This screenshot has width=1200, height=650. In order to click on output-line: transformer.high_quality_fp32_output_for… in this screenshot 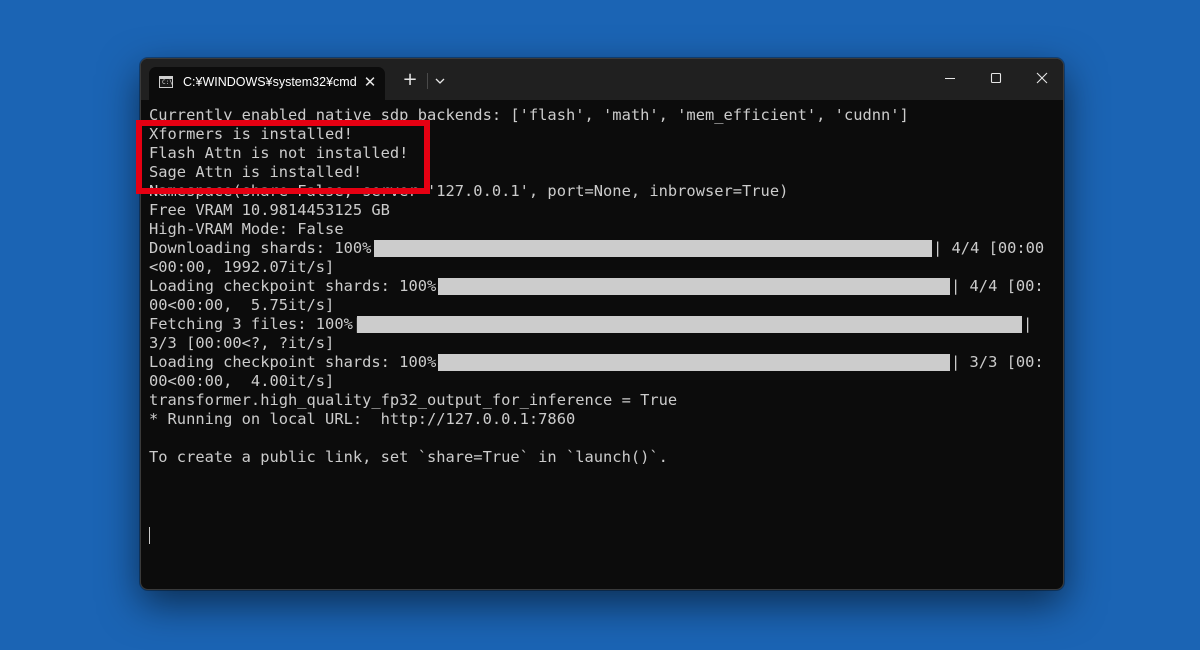, I will do `click(413, 400)`.